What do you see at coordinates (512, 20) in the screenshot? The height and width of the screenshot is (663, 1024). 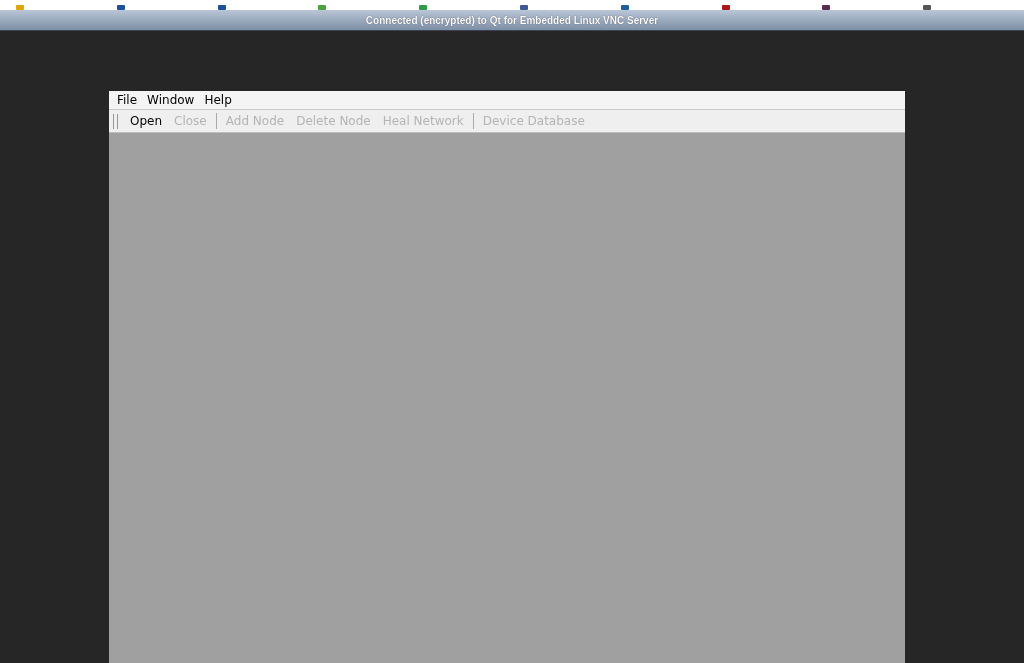 I see `window-title: Connected (encrypted) to Qt for Embedded Linux VNC Server` at bounding box center [512, 20].